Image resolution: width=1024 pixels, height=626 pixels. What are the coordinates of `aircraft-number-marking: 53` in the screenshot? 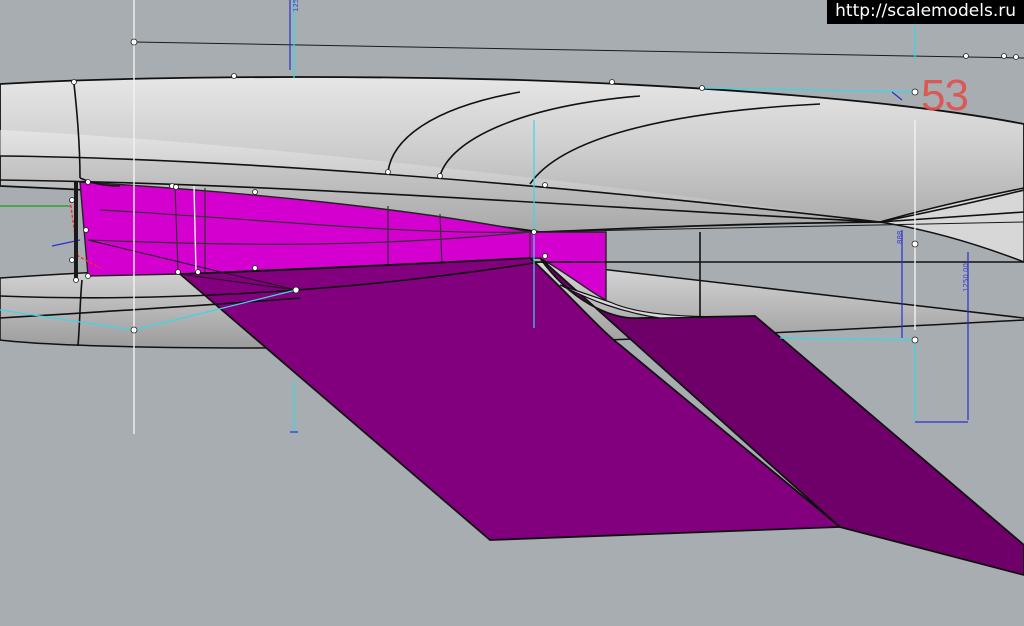 It's located at (945, 95).